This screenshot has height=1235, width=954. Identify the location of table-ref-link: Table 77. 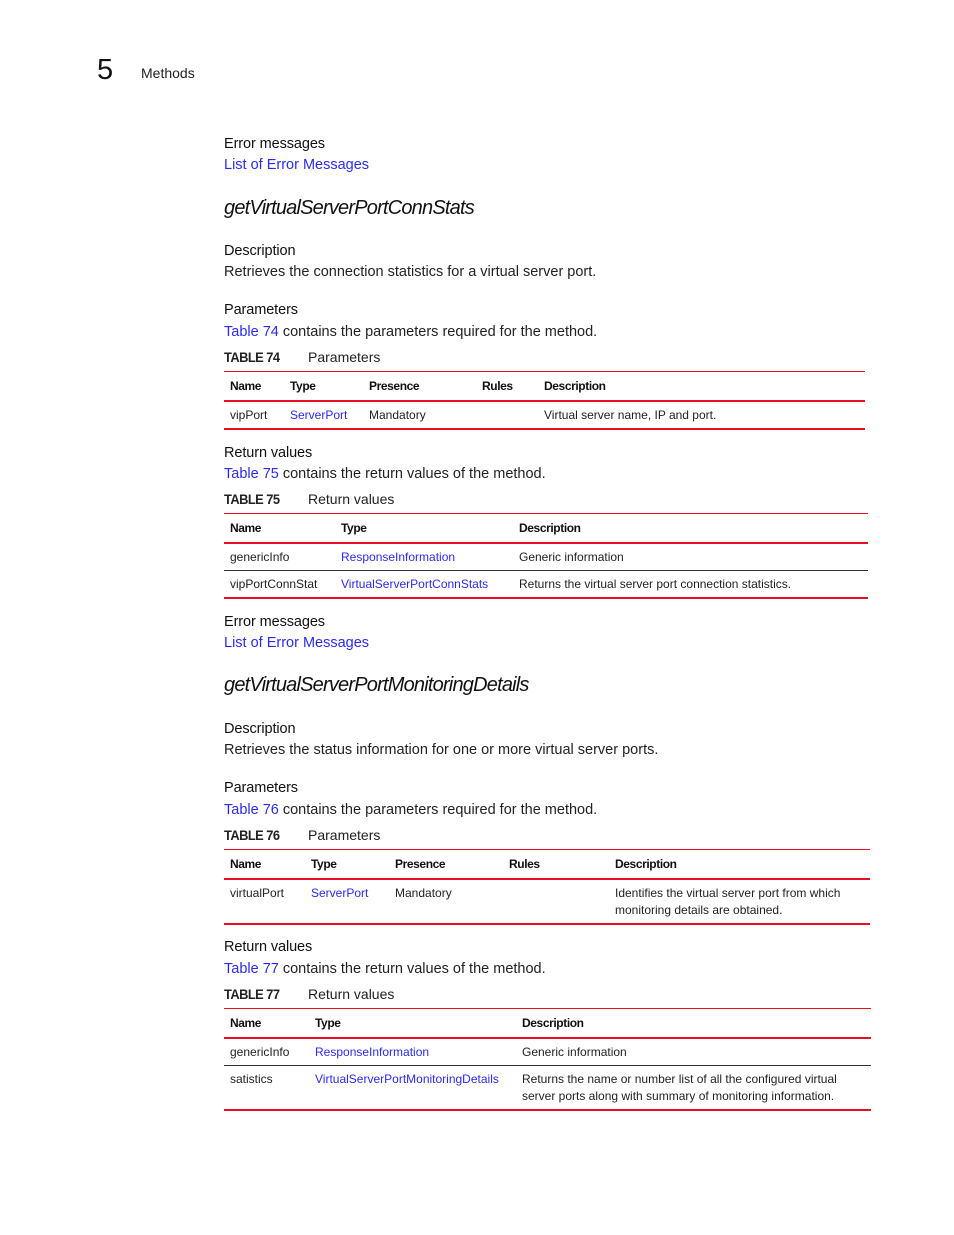
(251, 969).